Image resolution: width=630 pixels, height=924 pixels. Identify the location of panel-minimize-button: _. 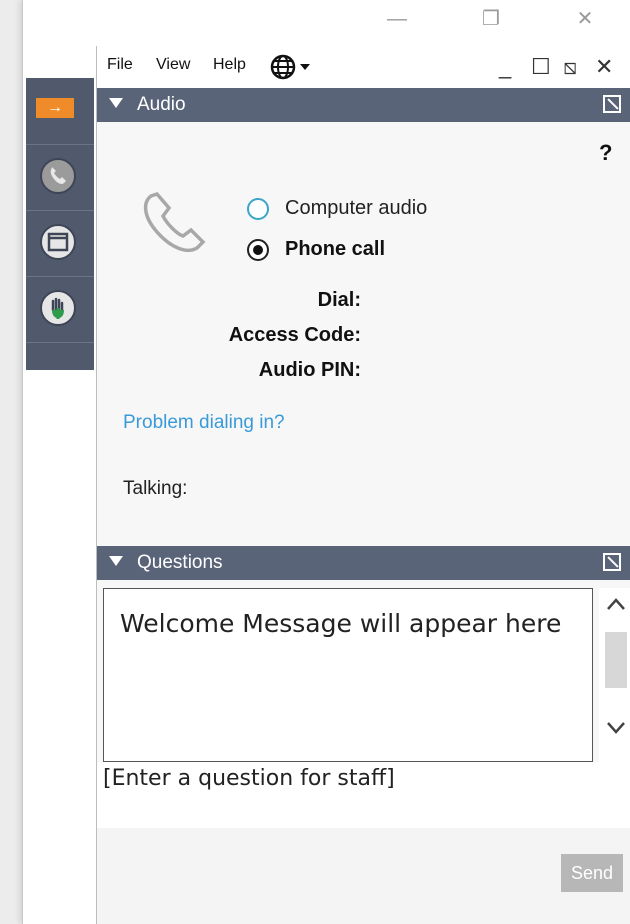
(505, 67).